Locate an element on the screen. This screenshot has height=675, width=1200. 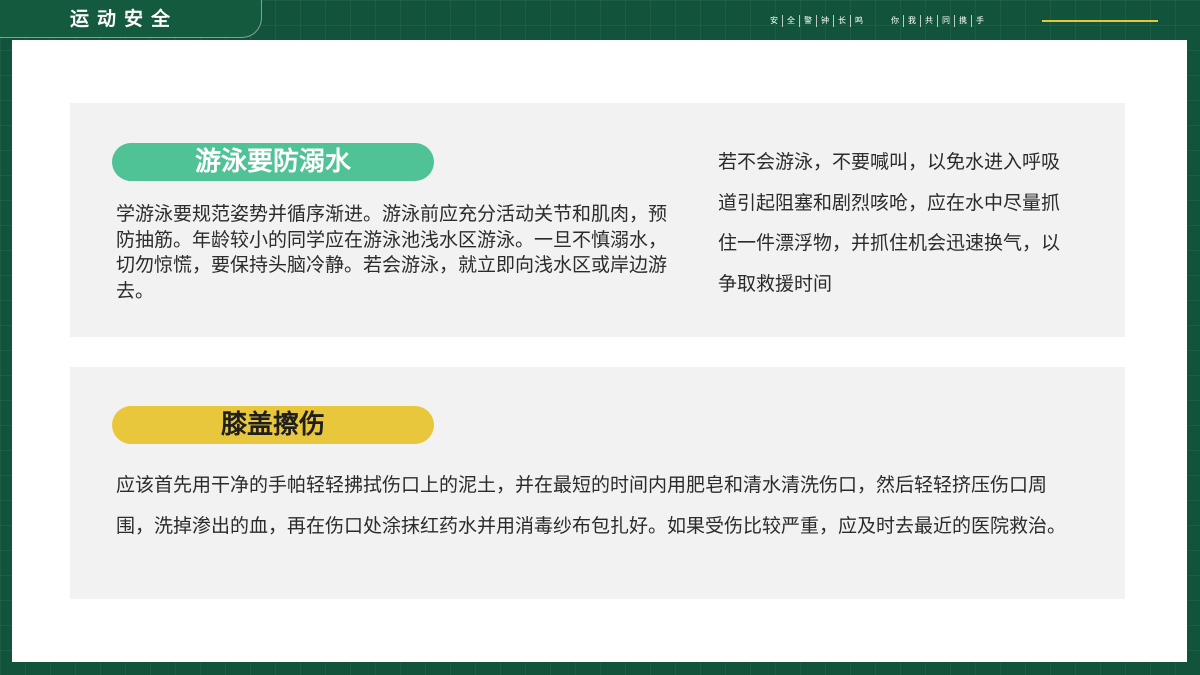
slogan-char: 携 is located at coordinates (962, 21).